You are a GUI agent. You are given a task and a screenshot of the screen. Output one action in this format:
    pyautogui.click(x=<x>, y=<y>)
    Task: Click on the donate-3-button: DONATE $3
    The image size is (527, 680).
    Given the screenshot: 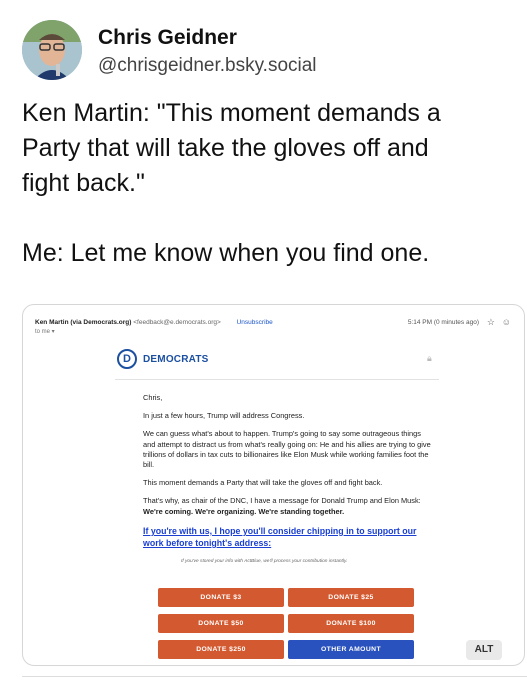 What is the action you would take?
    pyautogui.click(x=221, y=597)
    